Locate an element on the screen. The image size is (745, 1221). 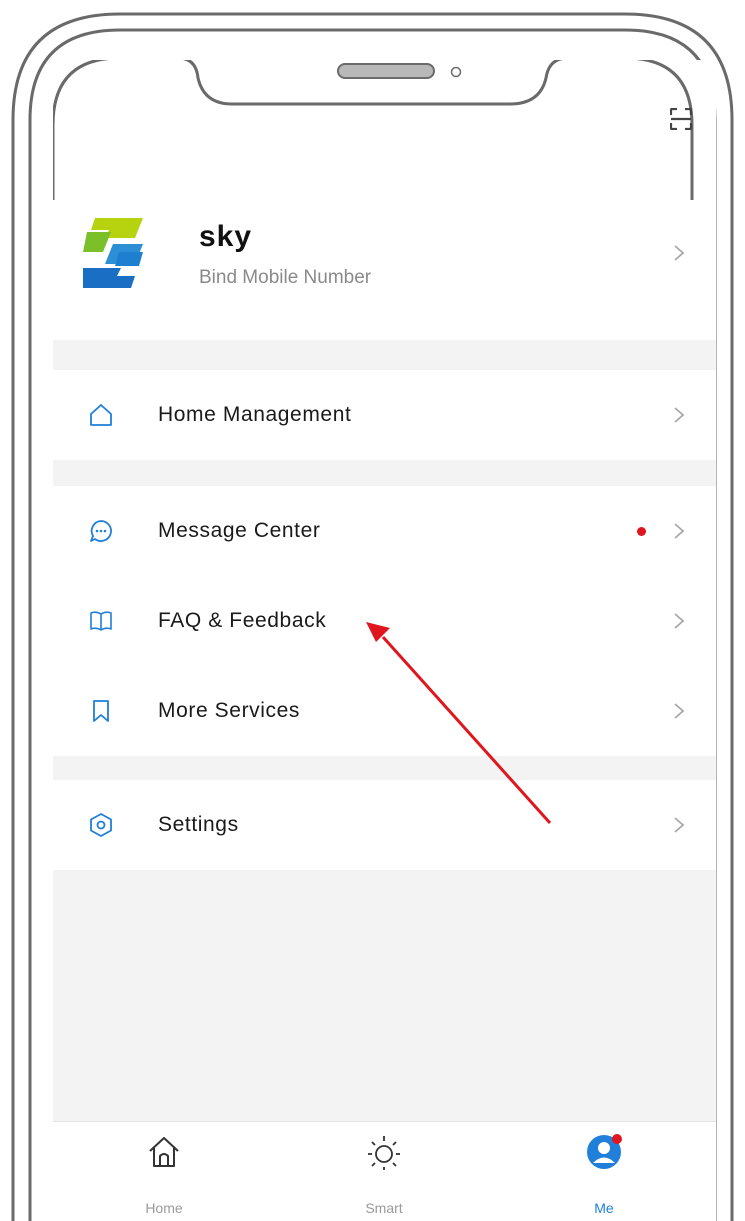
profile-icon is located at coordinates (604, 1151).